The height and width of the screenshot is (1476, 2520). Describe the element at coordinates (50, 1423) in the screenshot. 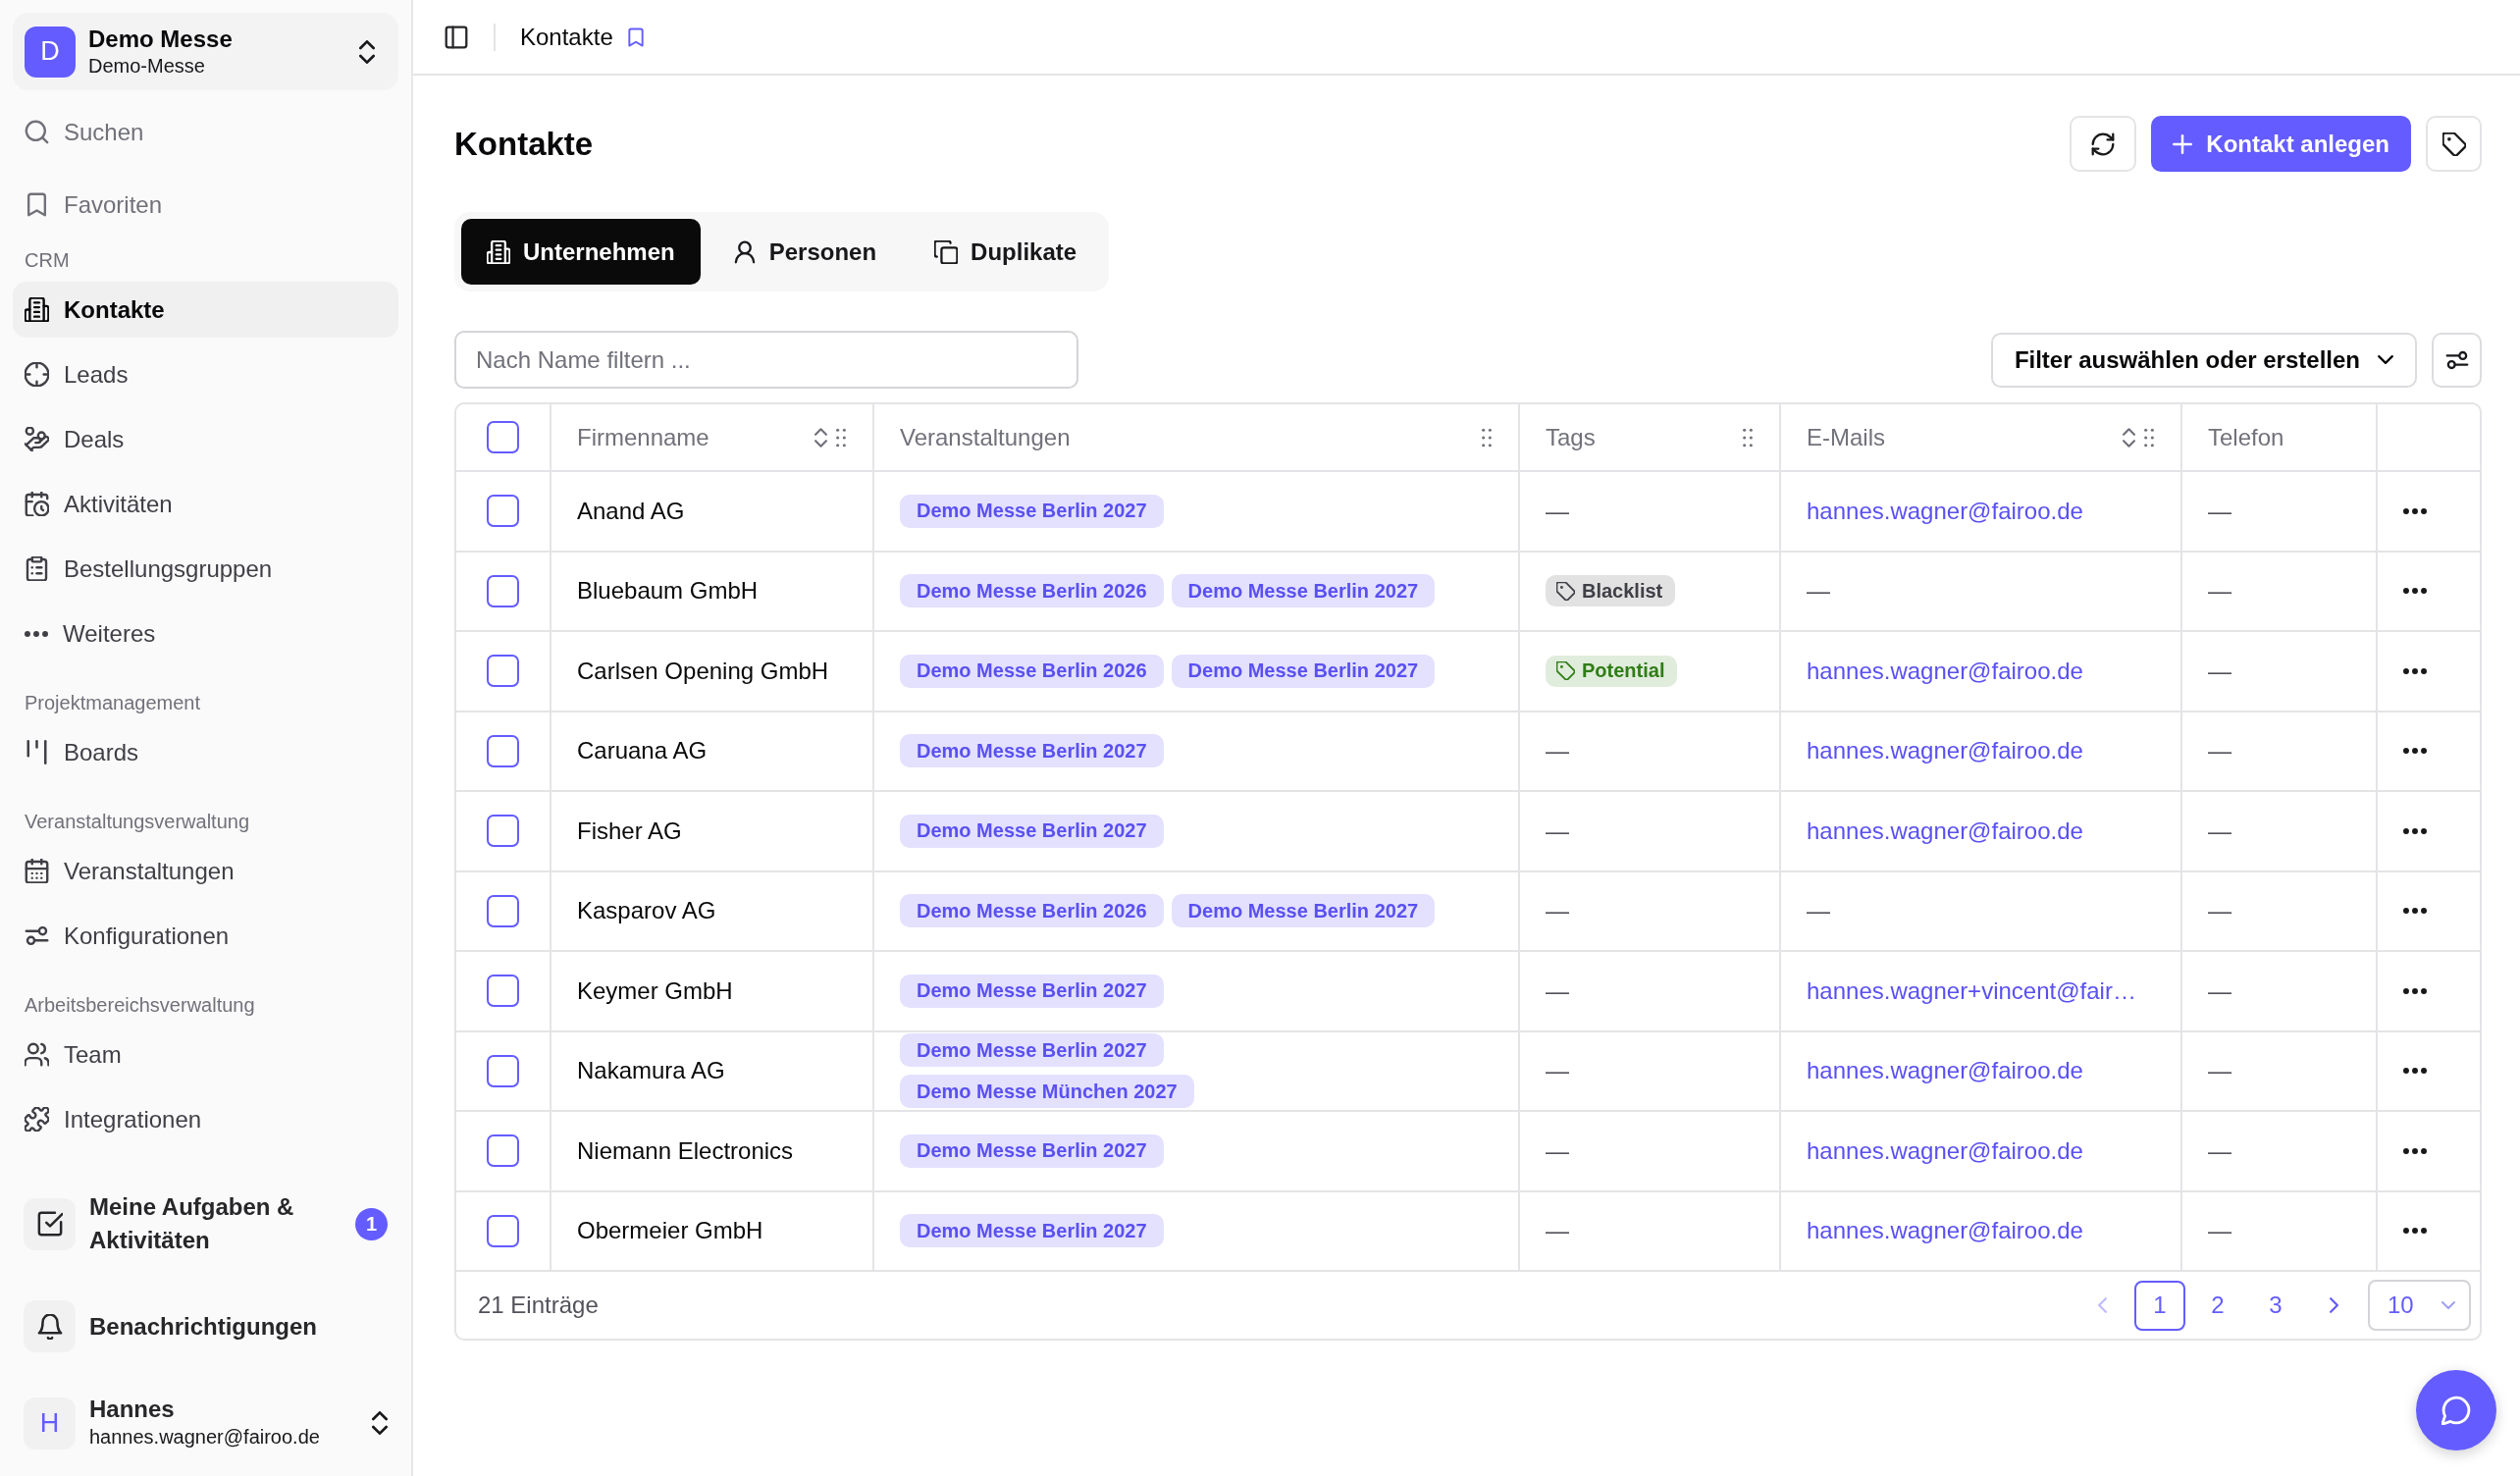

I see `user-avatar: H` at that location.